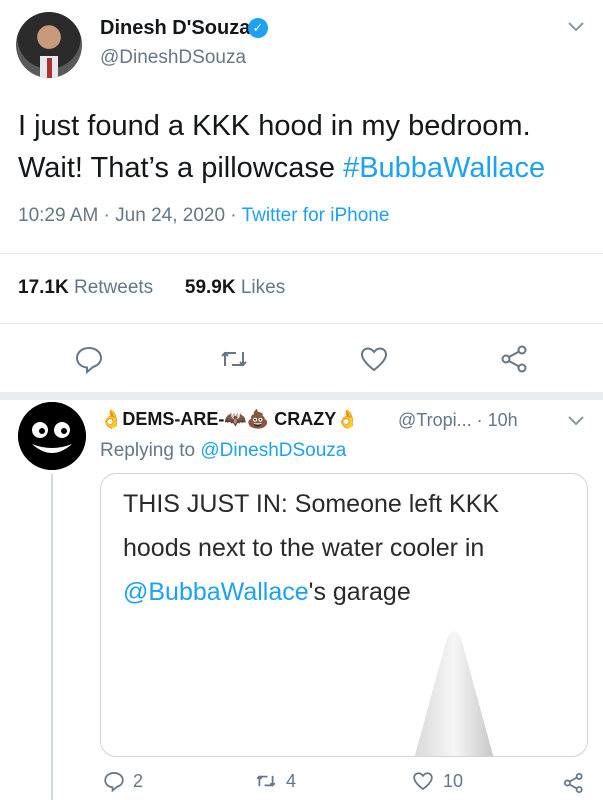 The image size is (603, 800). I want to click on tweet-timestamp: 10:29 AM · Jun 24, 2020 ·, so click(130, 215).